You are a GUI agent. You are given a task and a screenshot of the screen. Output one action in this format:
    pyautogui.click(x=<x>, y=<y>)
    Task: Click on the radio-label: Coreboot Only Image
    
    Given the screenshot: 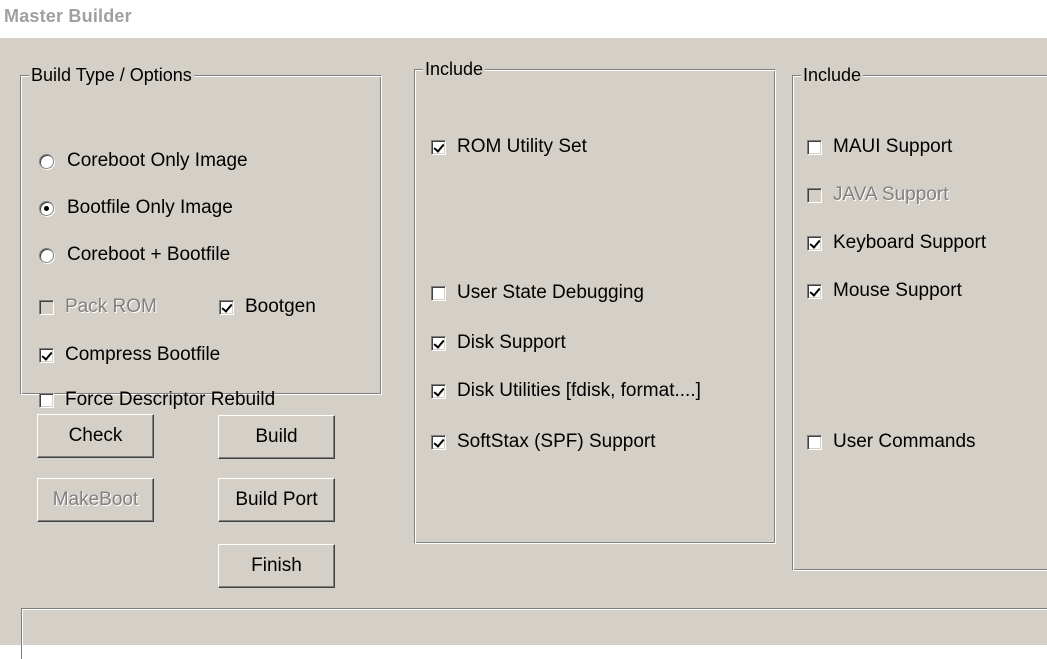 What is the action you would take?
    pyautogui.click(x=157, y=160)
    